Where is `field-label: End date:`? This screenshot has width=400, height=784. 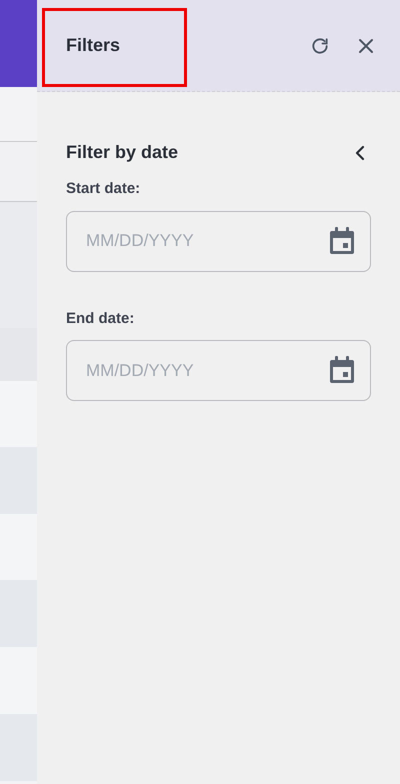
field-label: End date: is located at coordinates (100, 318).